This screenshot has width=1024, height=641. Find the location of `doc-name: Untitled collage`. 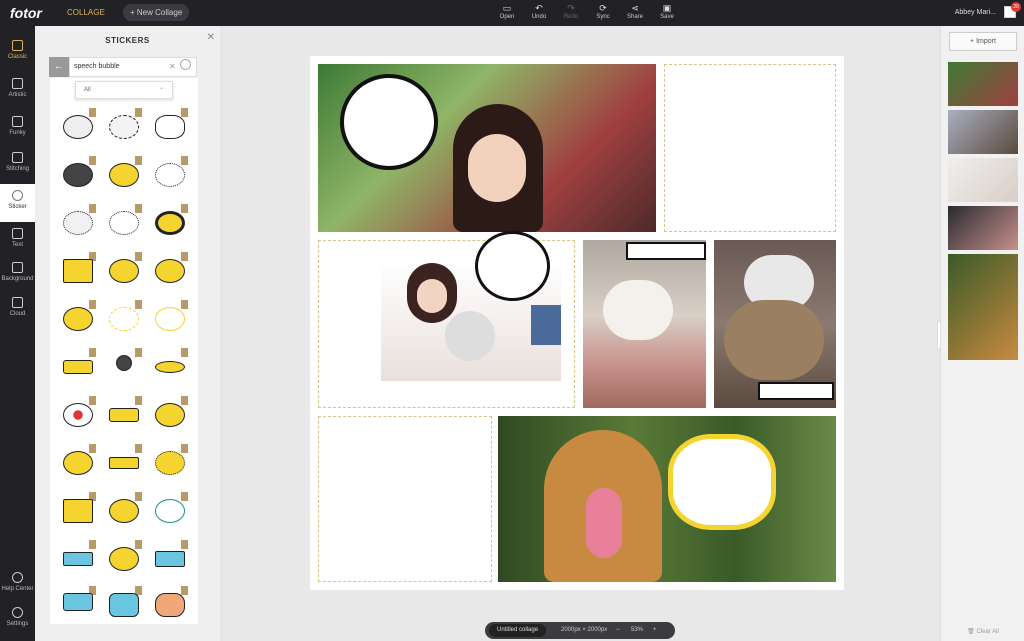

doc-name: Untitled collage is located at coordinates (518, 630).